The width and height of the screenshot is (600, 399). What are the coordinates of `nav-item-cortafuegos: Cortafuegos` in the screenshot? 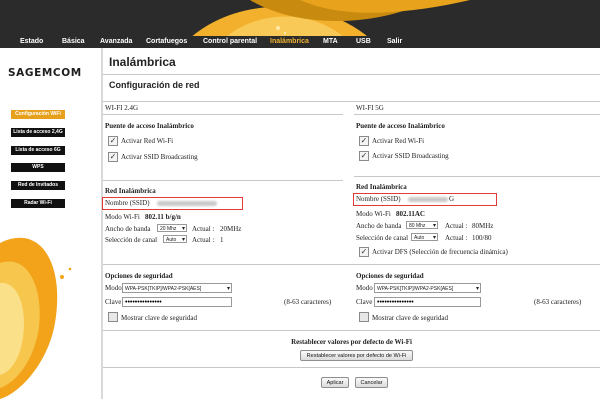 It's located at (166, 41).